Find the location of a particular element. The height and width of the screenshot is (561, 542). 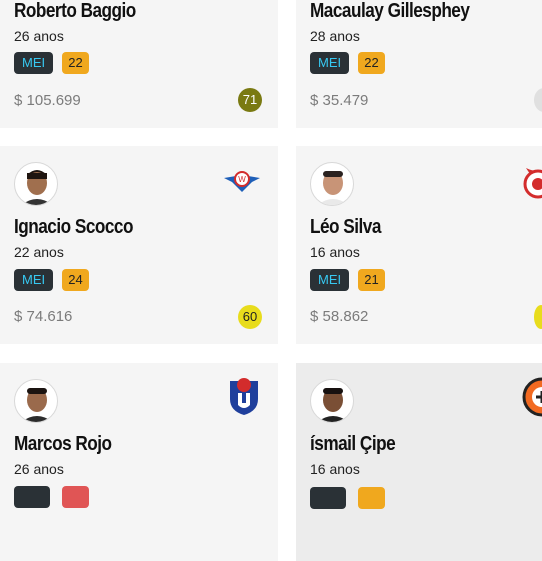

player-price: $ 74.616 is located at coordinates (43, 316).